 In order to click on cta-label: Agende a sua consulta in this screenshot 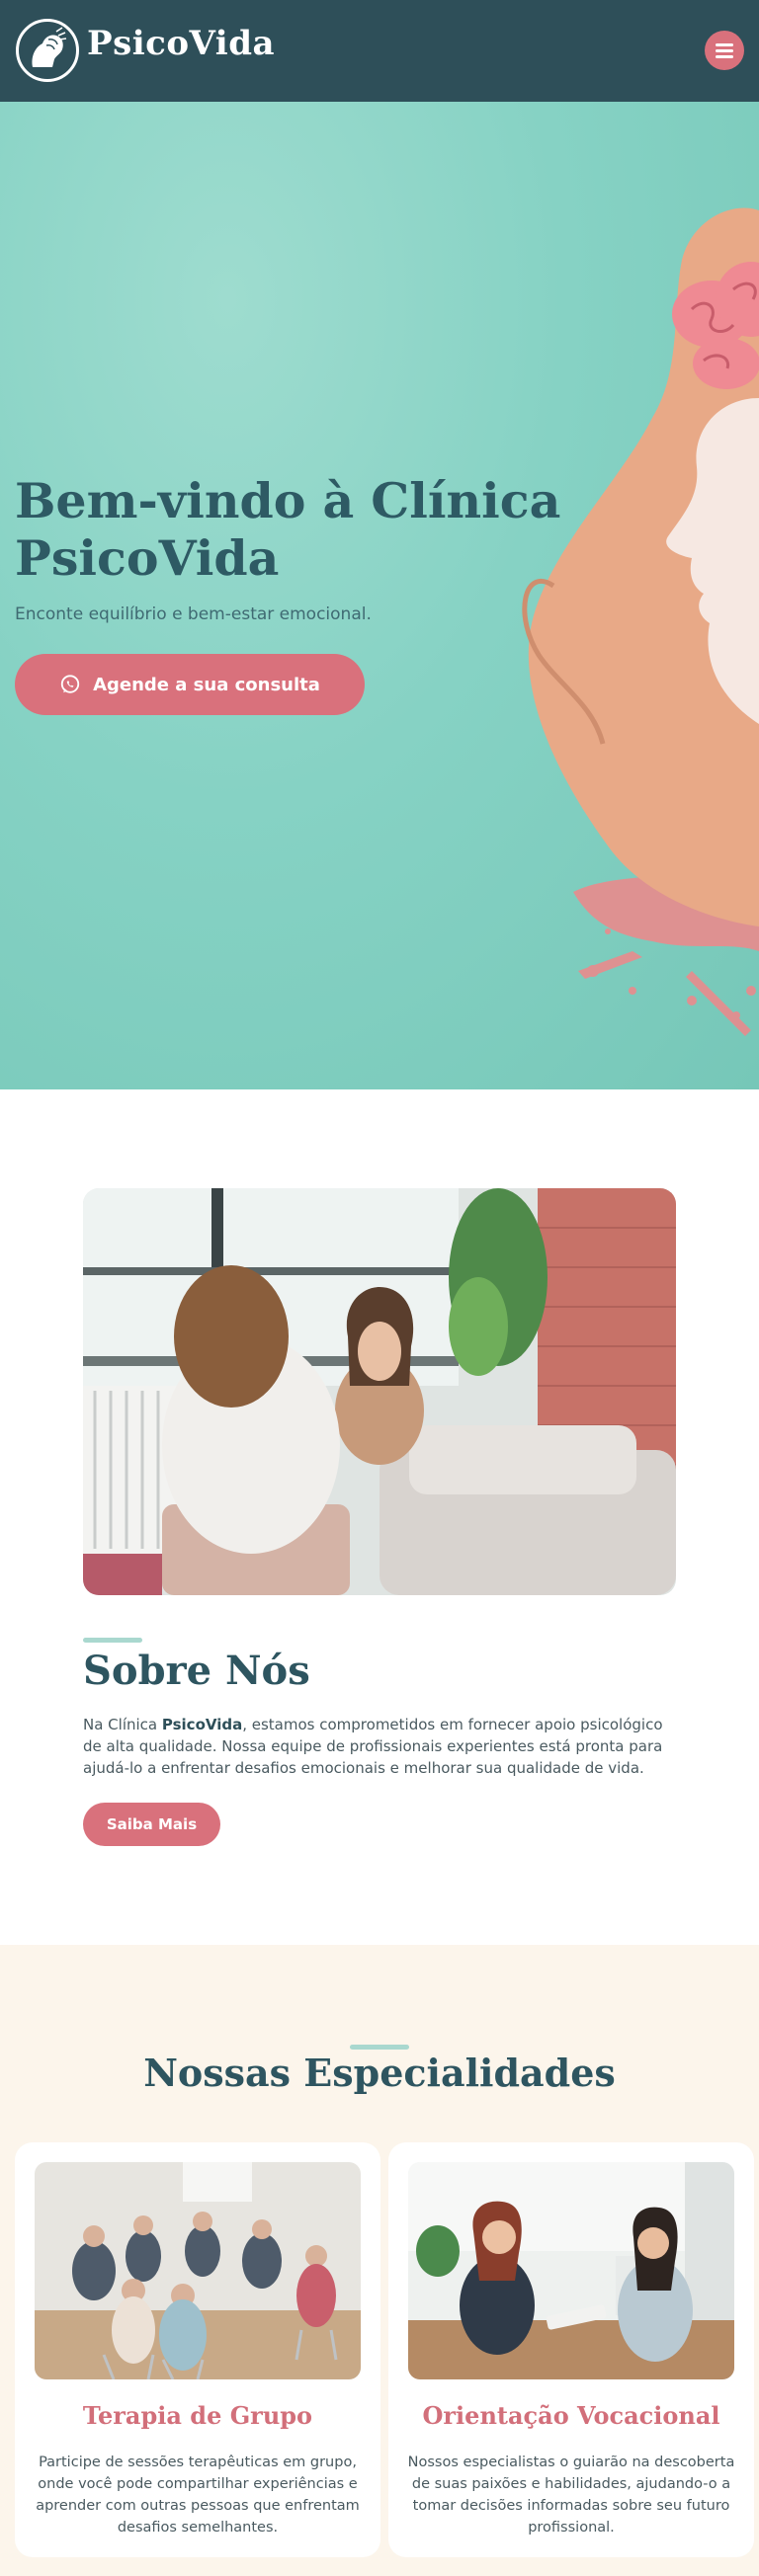, I will do `click(206, 684)`.